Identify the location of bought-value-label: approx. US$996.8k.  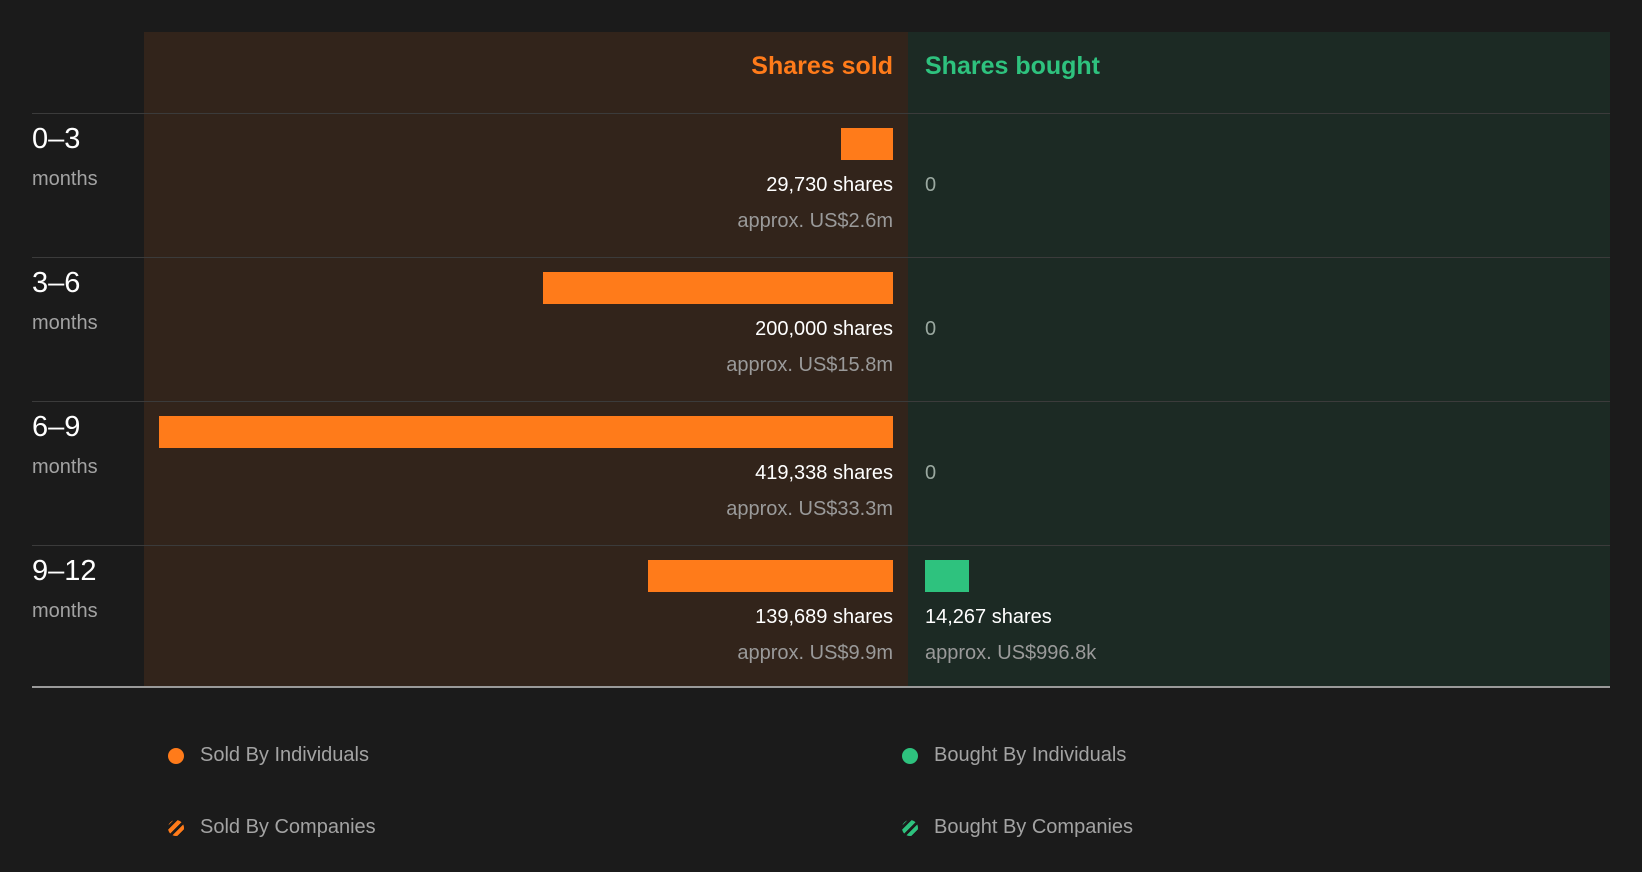
(1011, 653).